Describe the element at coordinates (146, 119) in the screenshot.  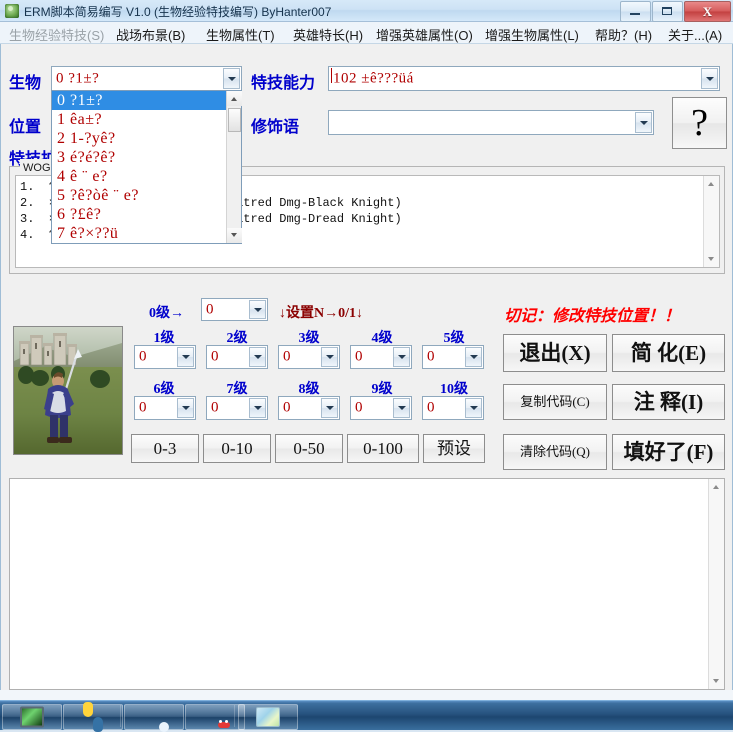
I see `dropdown-option-1: 1 êa±?` at that location.